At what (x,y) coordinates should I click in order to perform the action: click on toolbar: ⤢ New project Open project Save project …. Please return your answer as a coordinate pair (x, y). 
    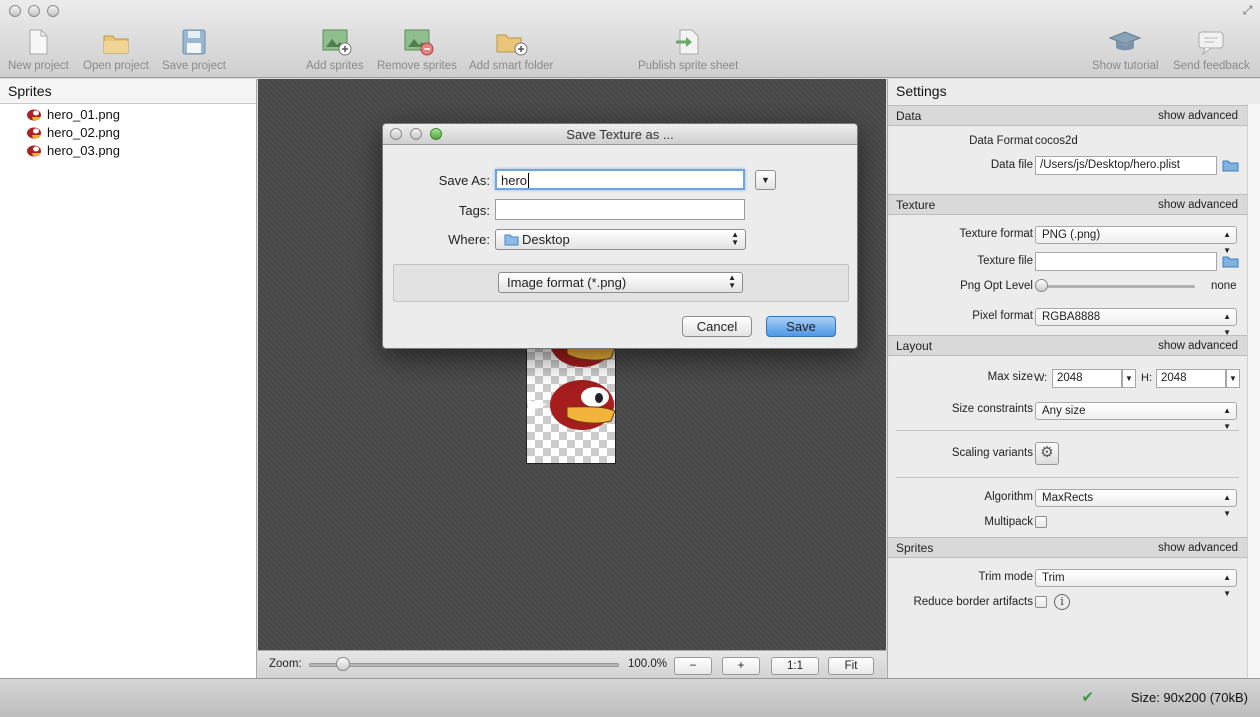
    Looking at the image, I should click on (630, 39).